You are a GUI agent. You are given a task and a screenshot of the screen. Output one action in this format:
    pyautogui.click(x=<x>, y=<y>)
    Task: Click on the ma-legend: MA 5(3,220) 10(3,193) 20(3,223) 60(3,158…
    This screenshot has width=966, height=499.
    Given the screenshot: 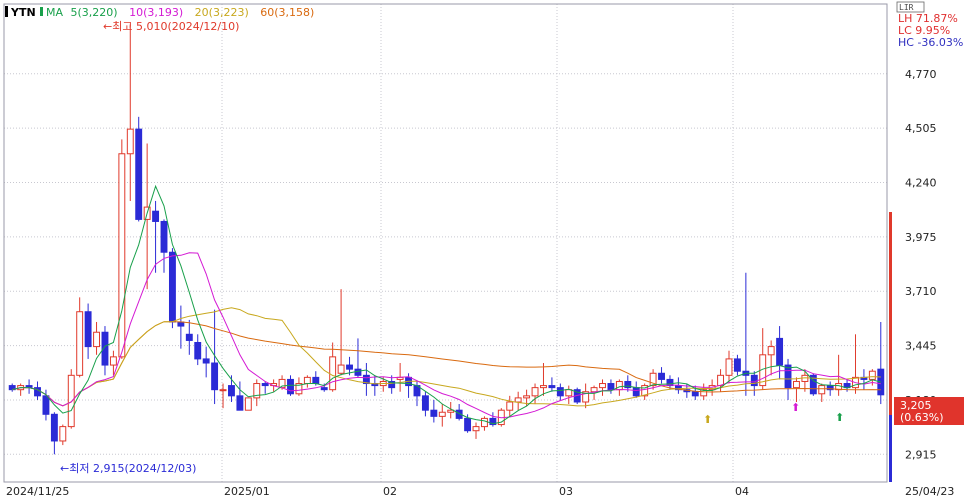 What is the action you would take?
    pyautogui.click(x=180, y=12)
    